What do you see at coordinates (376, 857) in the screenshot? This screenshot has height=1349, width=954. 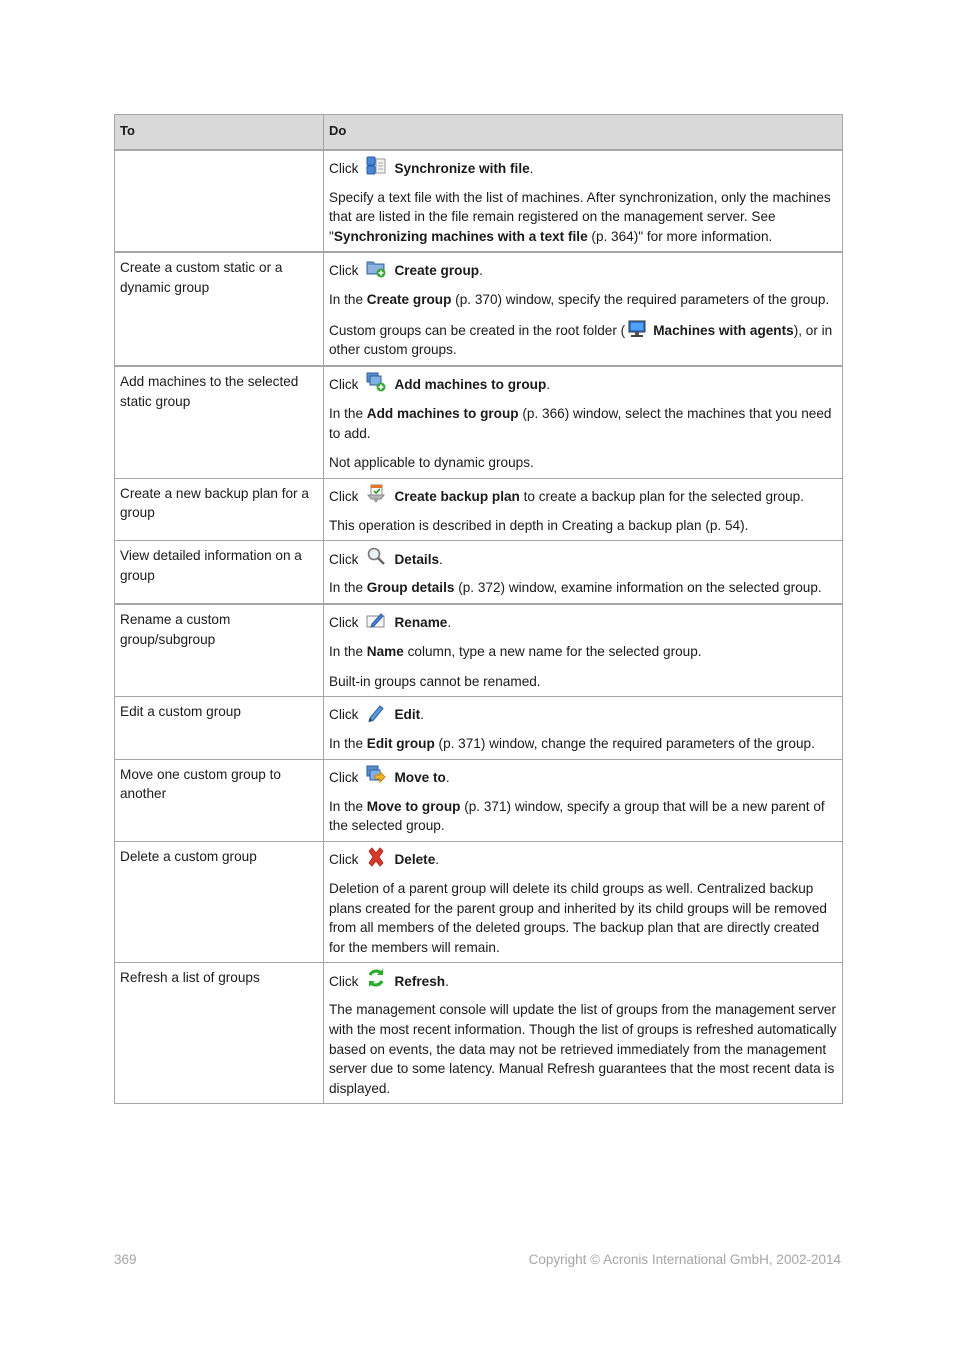 I see `delete-x-icon` at bounding box center [376, 857].